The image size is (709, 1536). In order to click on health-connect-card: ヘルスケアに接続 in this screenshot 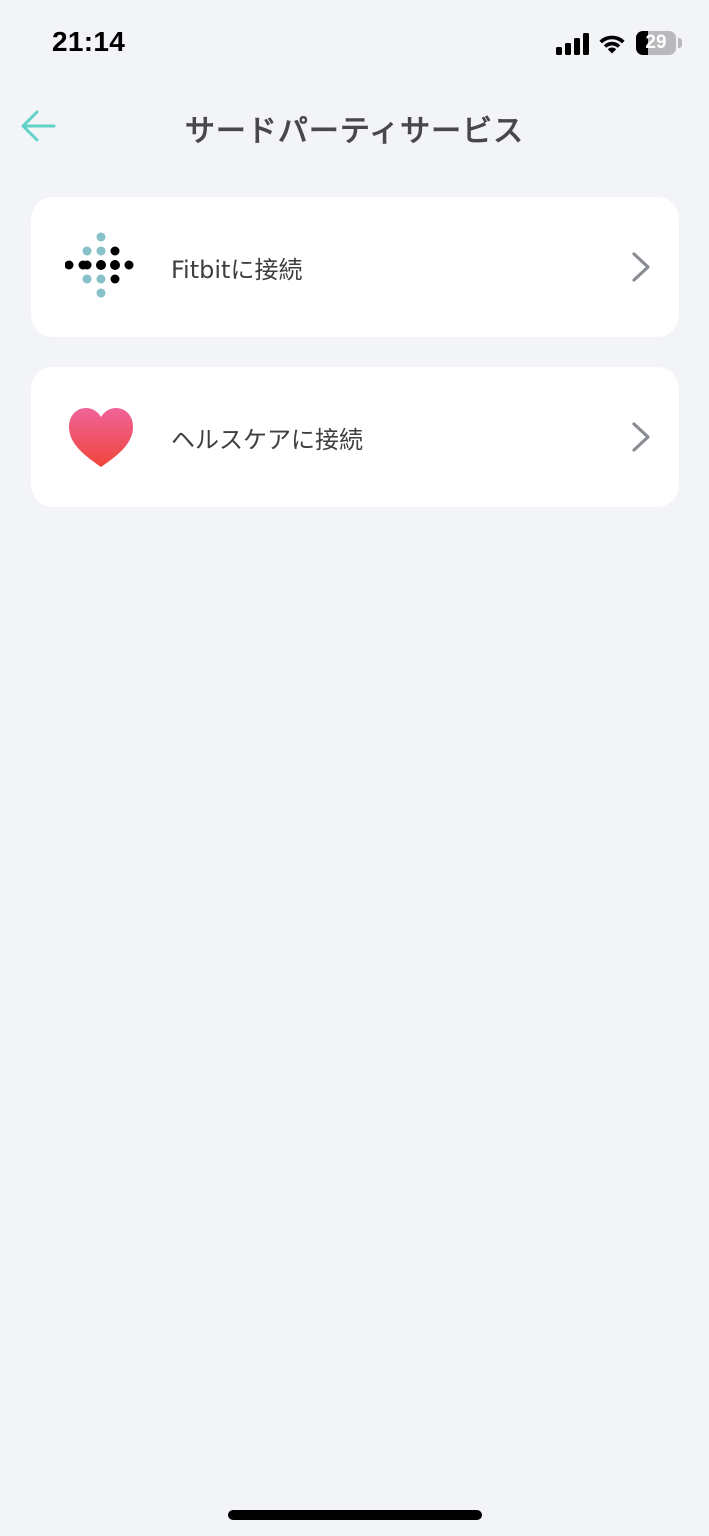, I will do `click(355, 437)`.